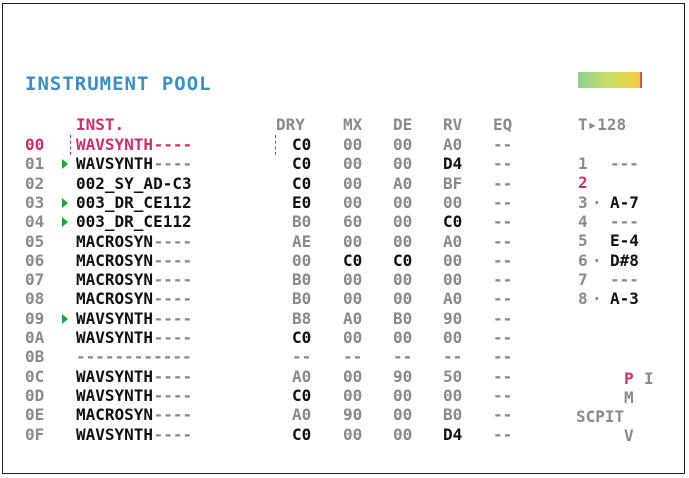 This screenshot has height=478, width=689. I want to click on dry-value: --, so click(301, 357).